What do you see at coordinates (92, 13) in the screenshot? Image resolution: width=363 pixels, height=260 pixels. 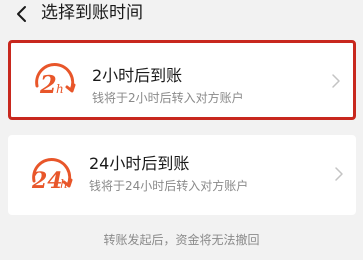 I see `page-title: 选择到账时间` at bounding box center [92, 13].